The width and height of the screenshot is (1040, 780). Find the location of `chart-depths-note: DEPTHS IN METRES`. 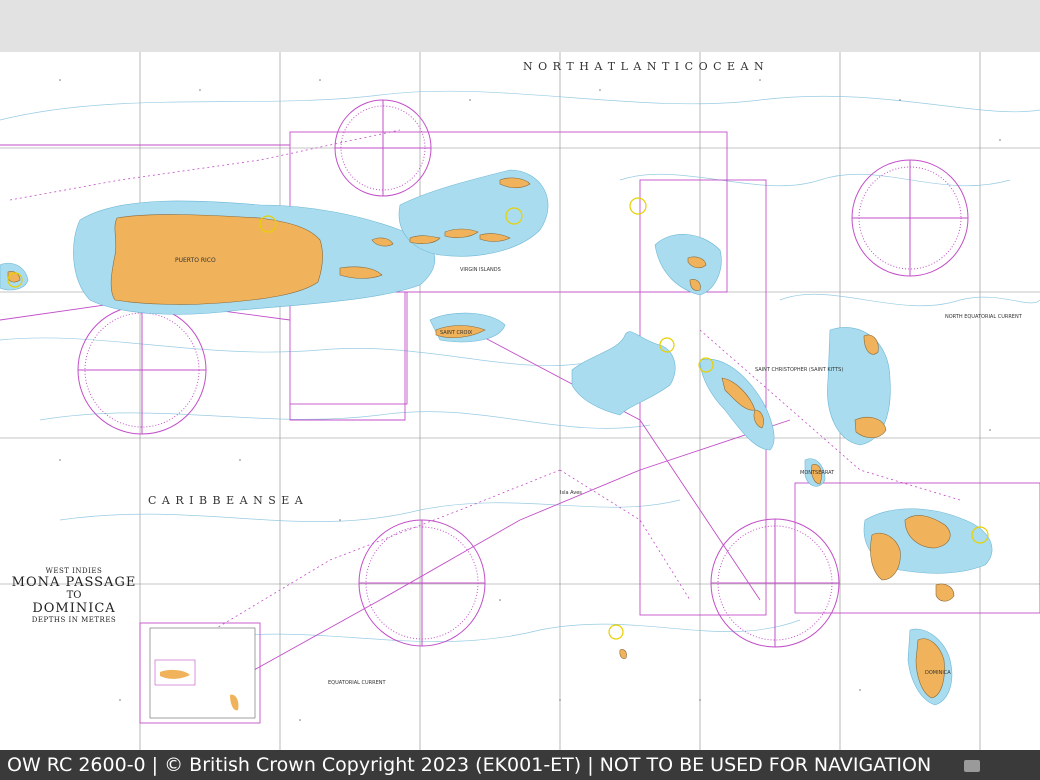

chart-depths-note: DEPTHS IN METRES is located at coordinates (74, 620).